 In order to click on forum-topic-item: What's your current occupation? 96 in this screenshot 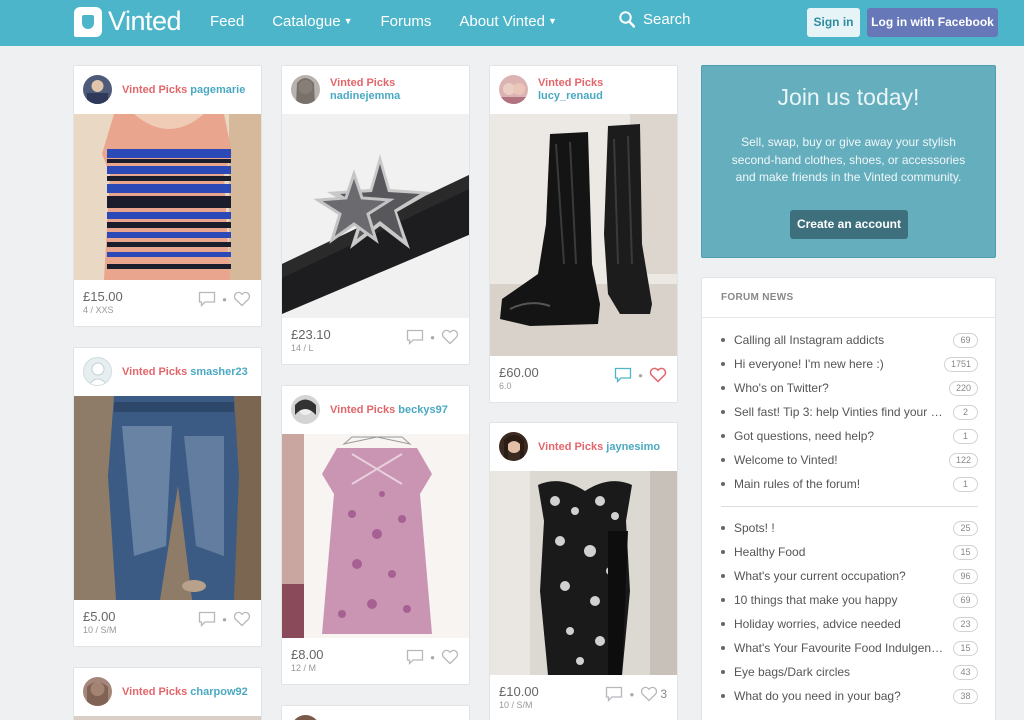, I will do `click(849, 576)`.